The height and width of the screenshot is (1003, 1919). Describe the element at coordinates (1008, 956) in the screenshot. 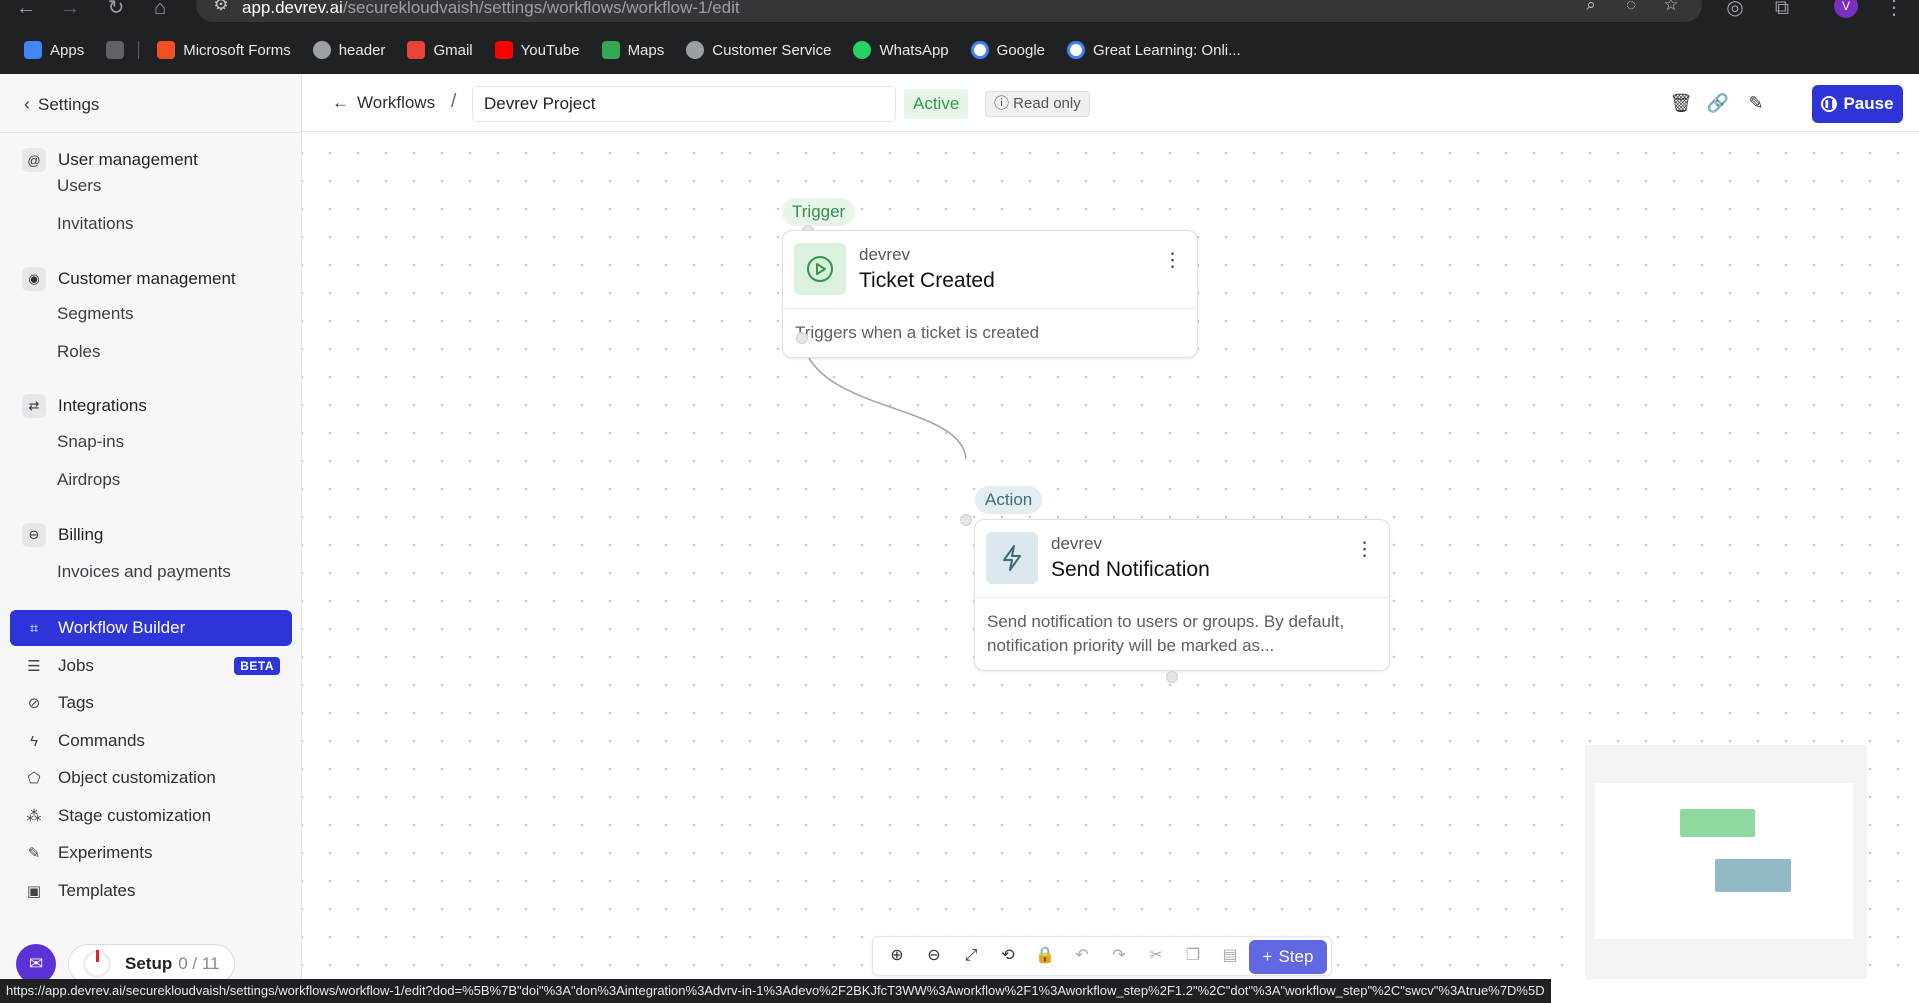

I see `history-icon: ⟲` at that location.